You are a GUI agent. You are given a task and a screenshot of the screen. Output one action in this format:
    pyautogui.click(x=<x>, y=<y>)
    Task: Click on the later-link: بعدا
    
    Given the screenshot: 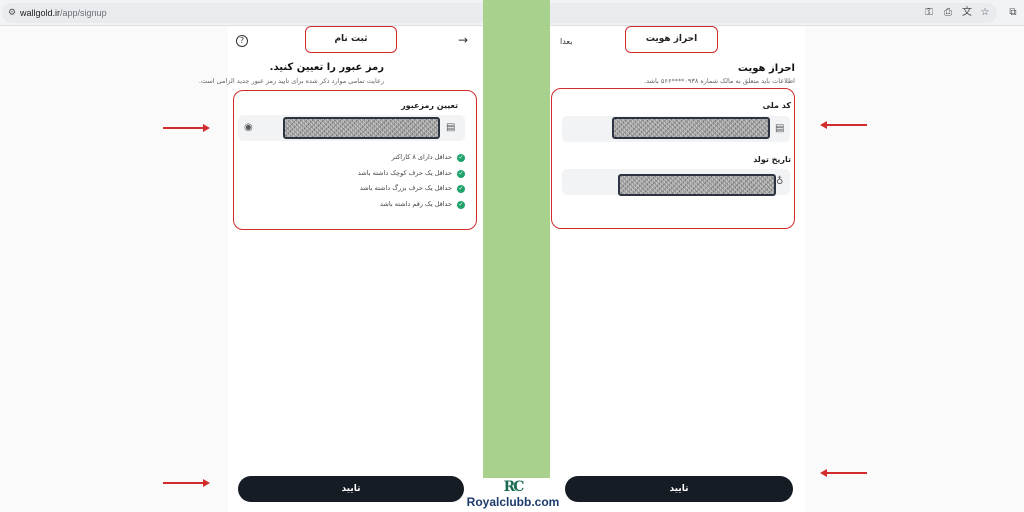 What is the action you would take?
    pyautogui.click(x=566, y=41)
    